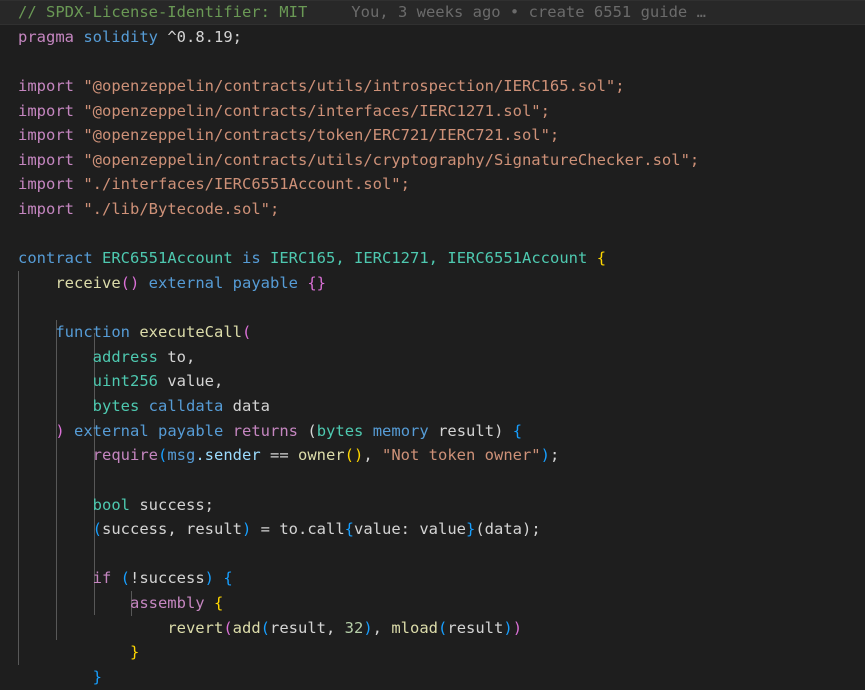 The image size is (865, 690). Describe the element at coordinates (432, 332) in the screenshot. I see `code-line-14: function executeCall(` at that location.